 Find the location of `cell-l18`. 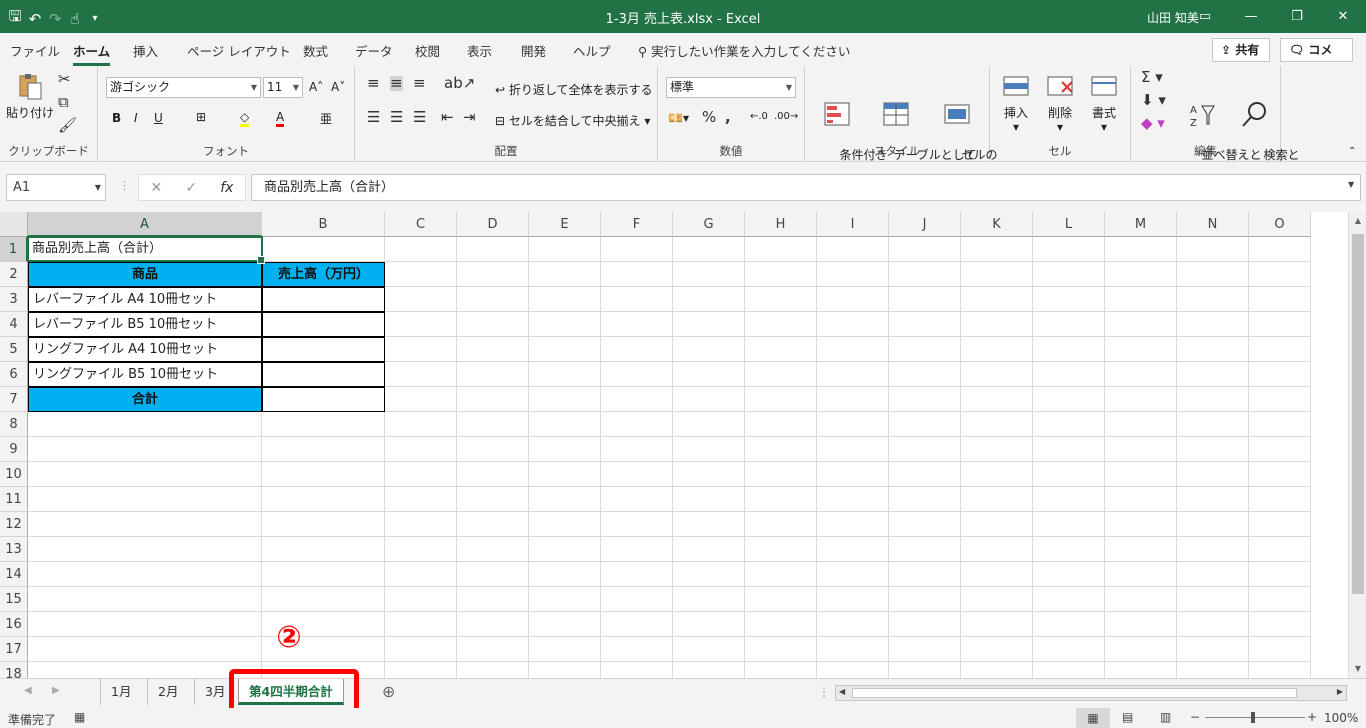

cell-l18 is located at coordinates (1069, 670).